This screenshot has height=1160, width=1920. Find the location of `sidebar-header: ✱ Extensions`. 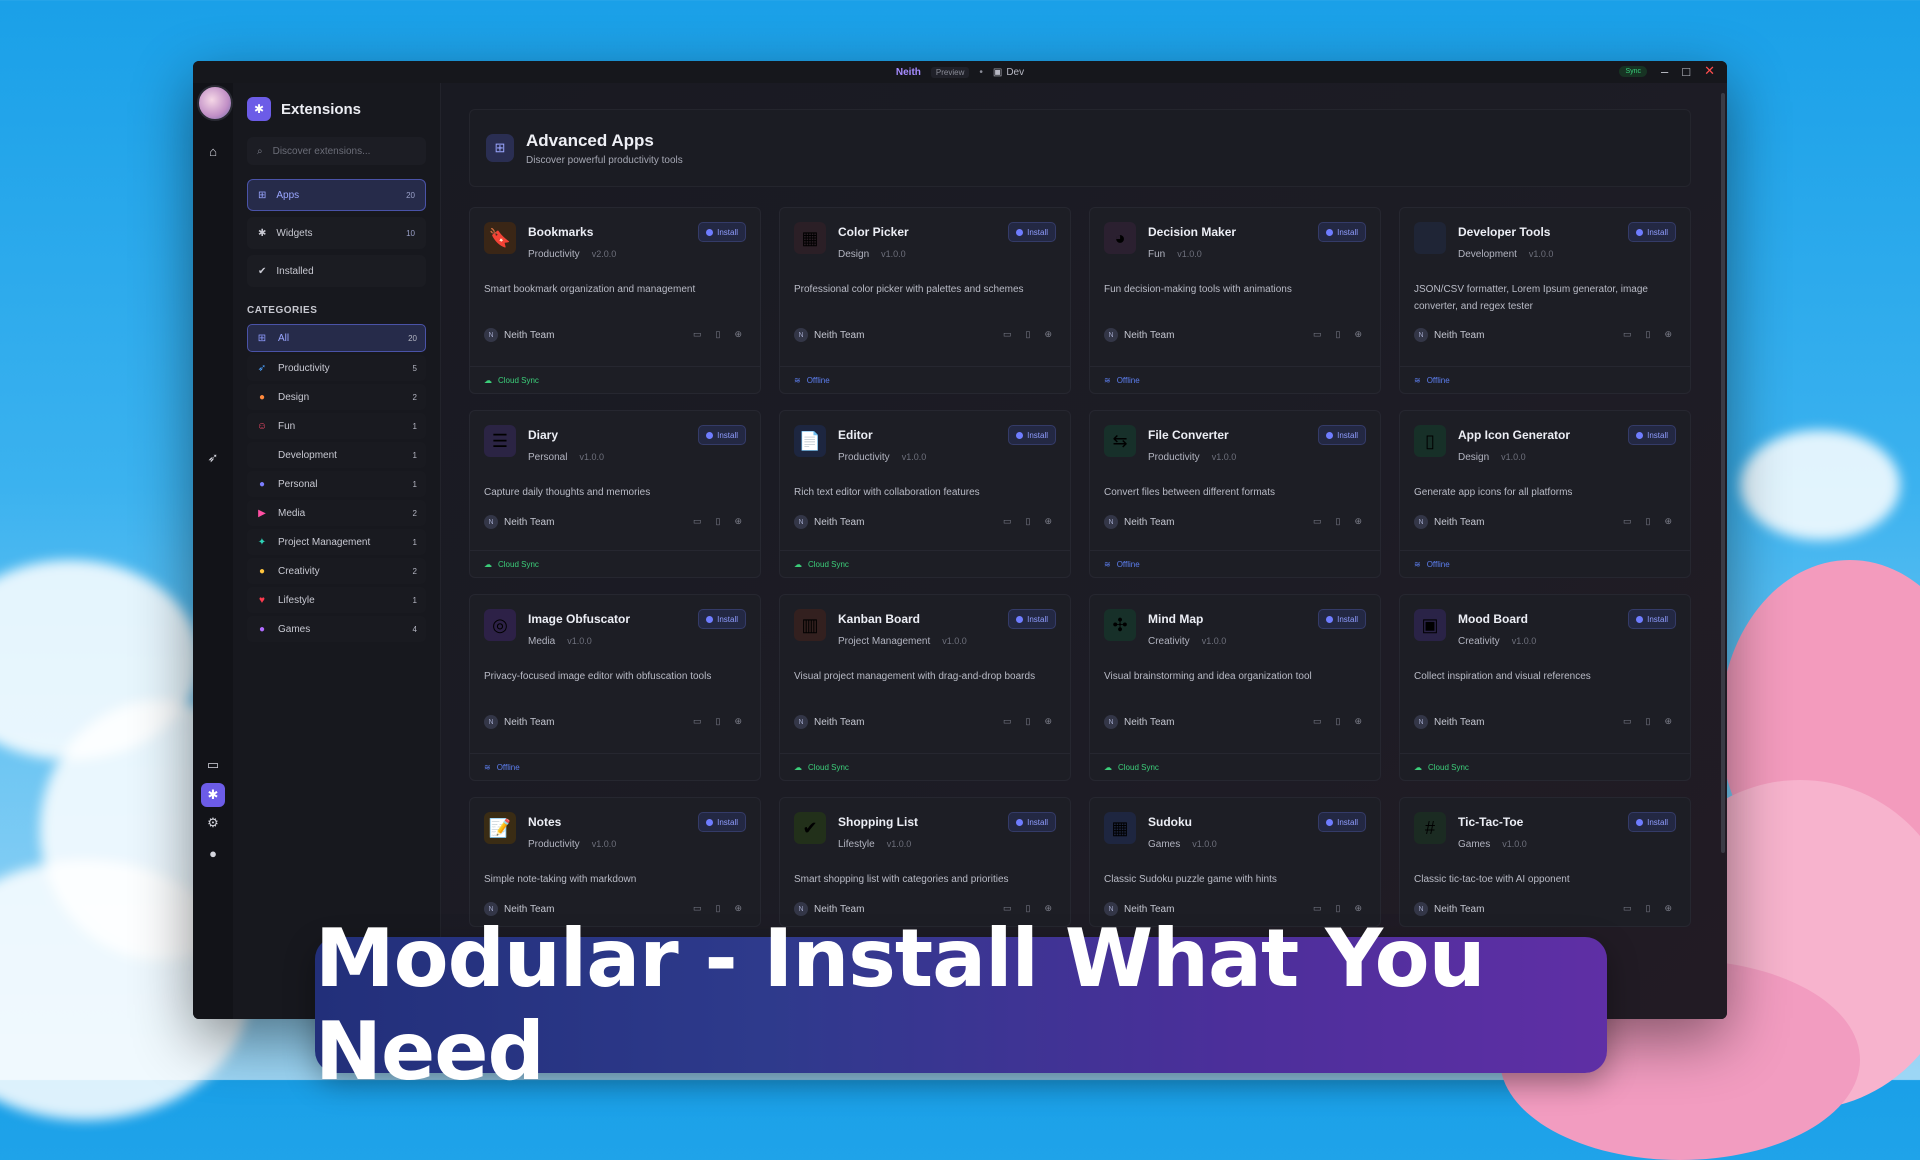

sidebar-header: ✱ Extensions is located at coordinates (336, 109).